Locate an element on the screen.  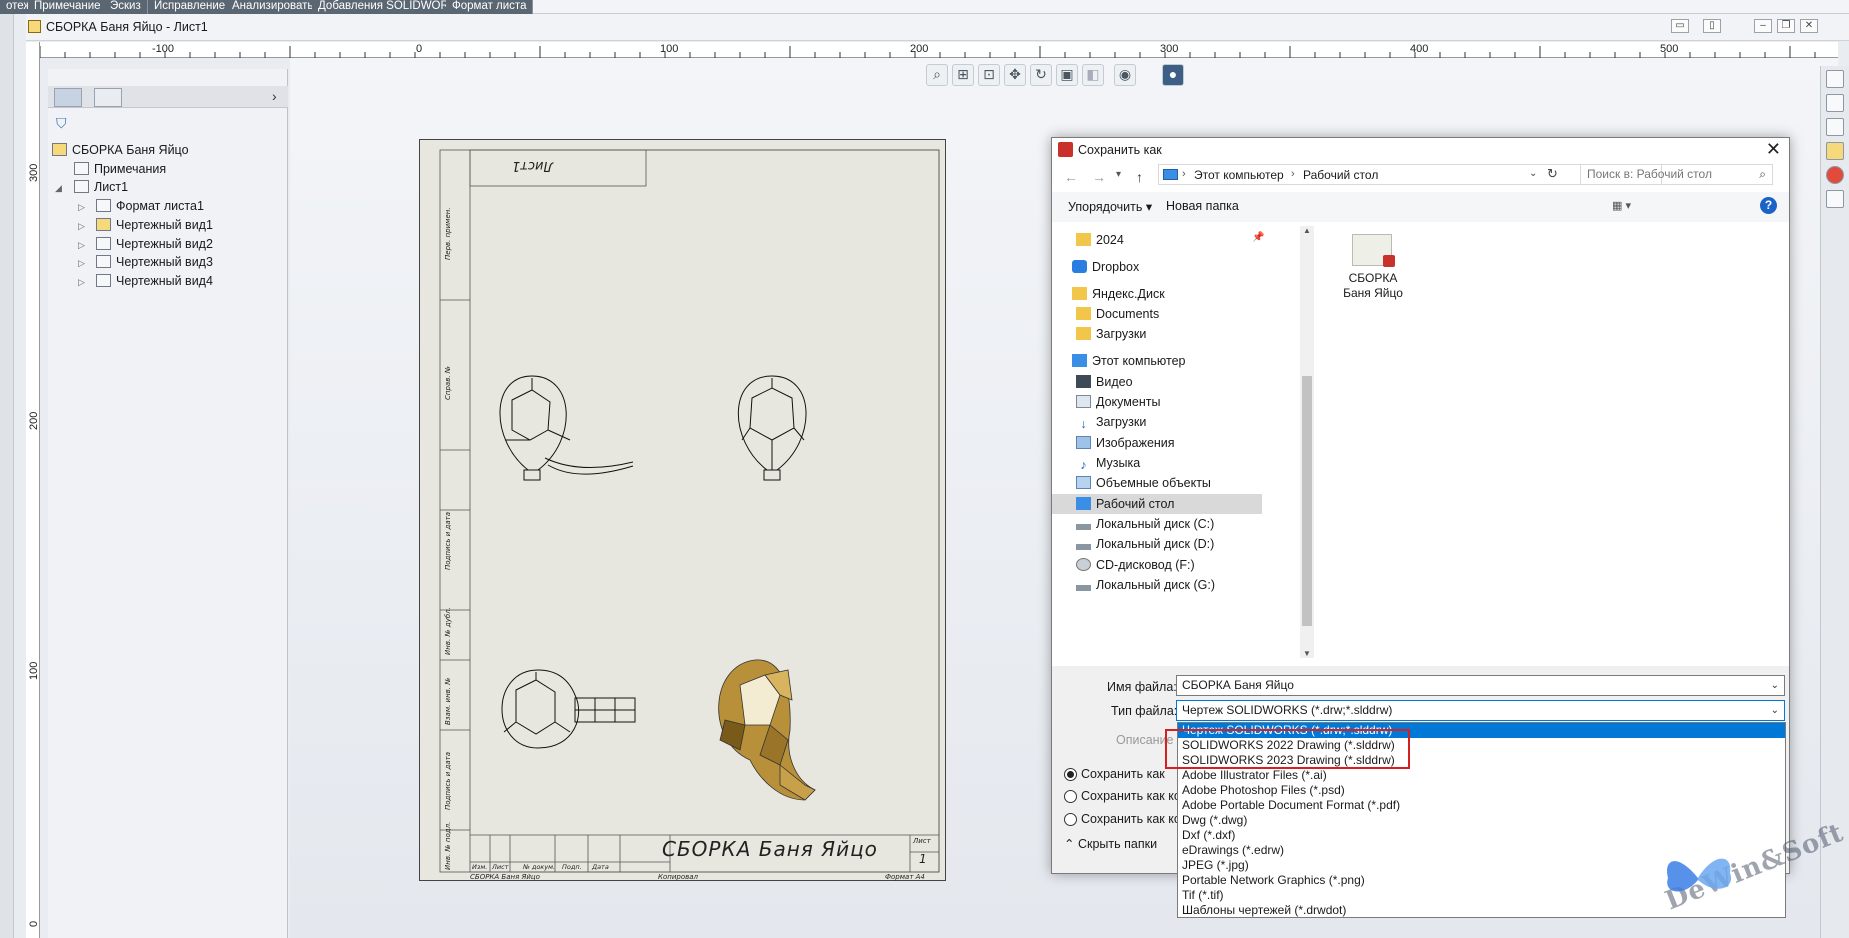
nav-item: Видео is located at coordinates (1104, 382).